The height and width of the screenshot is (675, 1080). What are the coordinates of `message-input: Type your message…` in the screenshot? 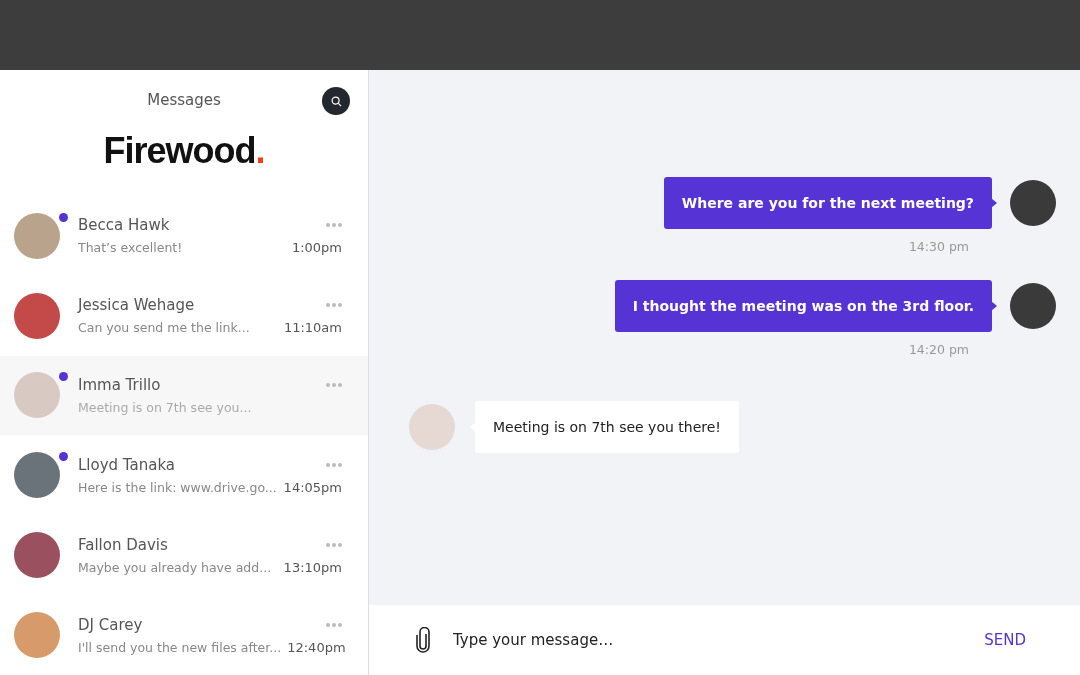 It's located at (706, 640).